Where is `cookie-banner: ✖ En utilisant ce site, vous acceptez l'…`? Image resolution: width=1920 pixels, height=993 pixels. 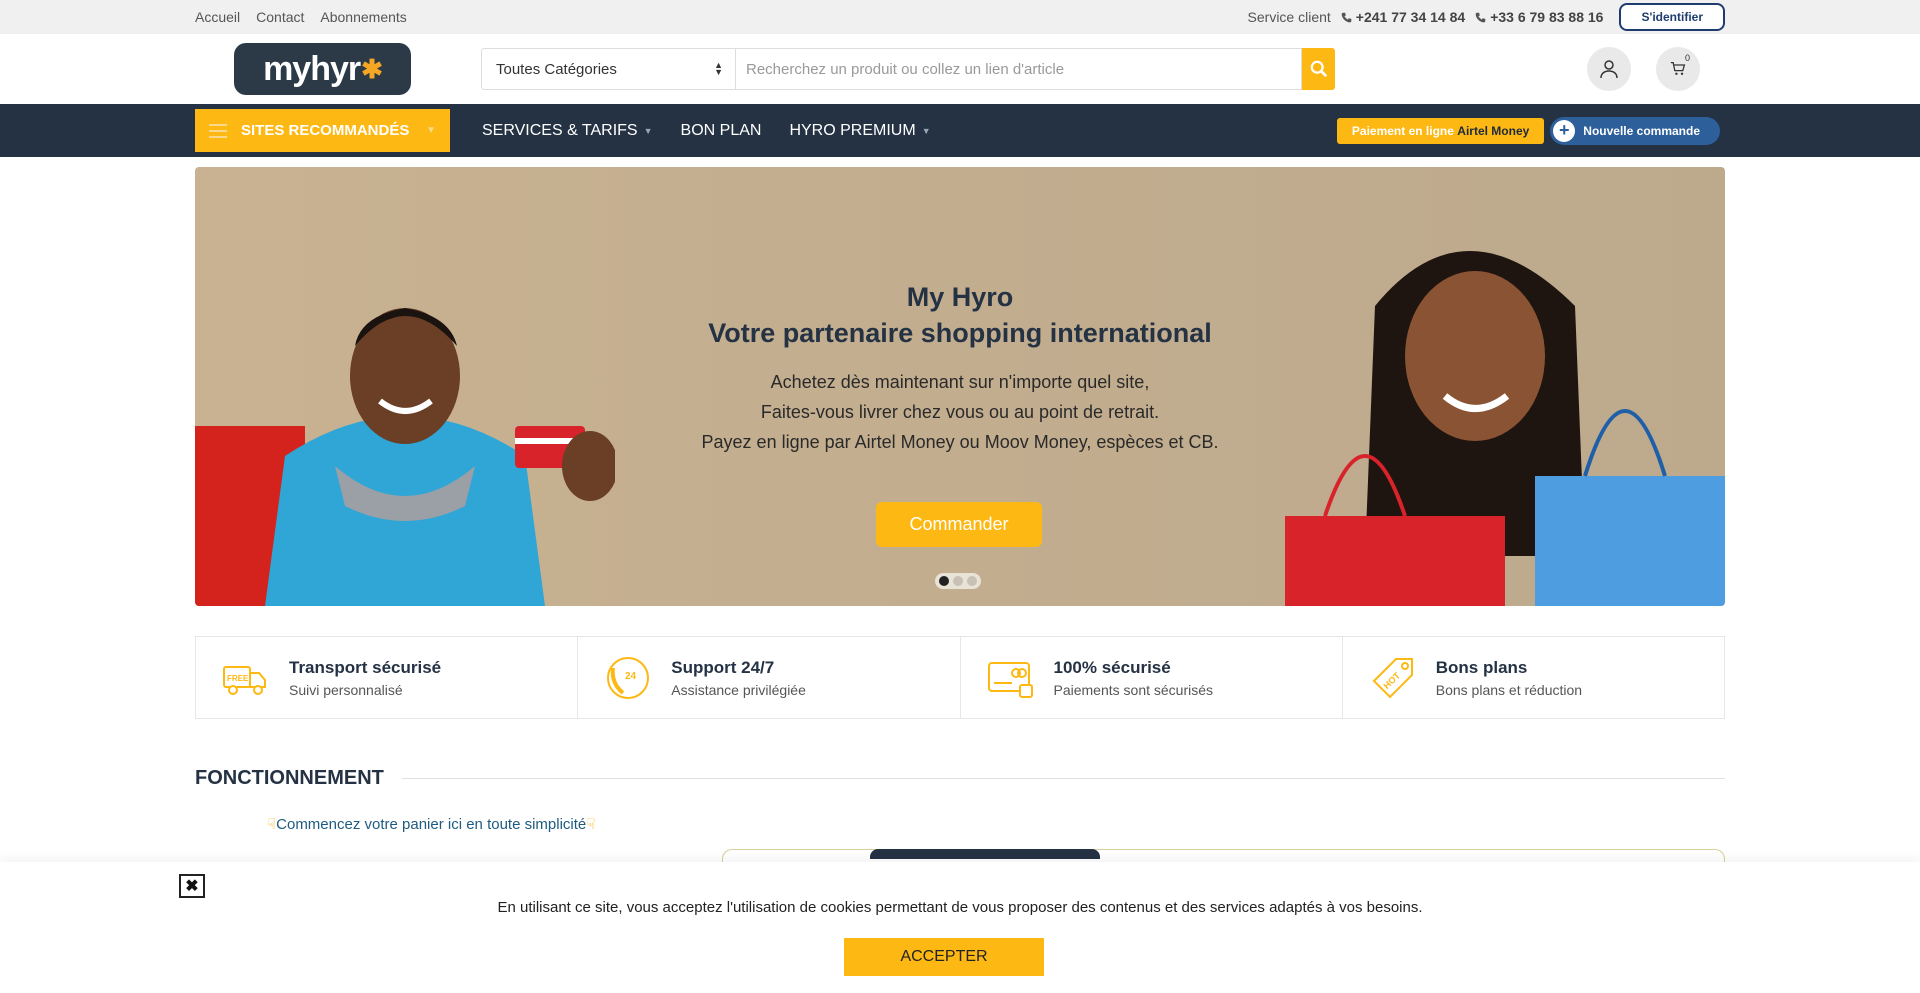
cookie-banner: ✖ En utilisant ce site, vous acceptez l'… is located at coordinates (960, 927).